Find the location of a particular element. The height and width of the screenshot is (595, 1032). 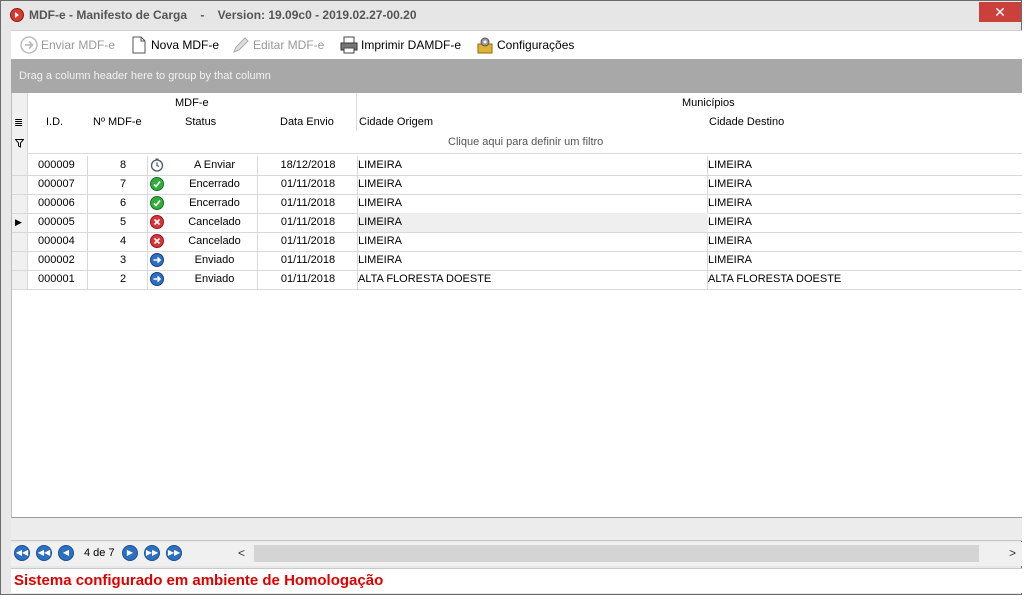

edit-mdfe-label: Editar MDF-e is located at coordinates (289, 45).